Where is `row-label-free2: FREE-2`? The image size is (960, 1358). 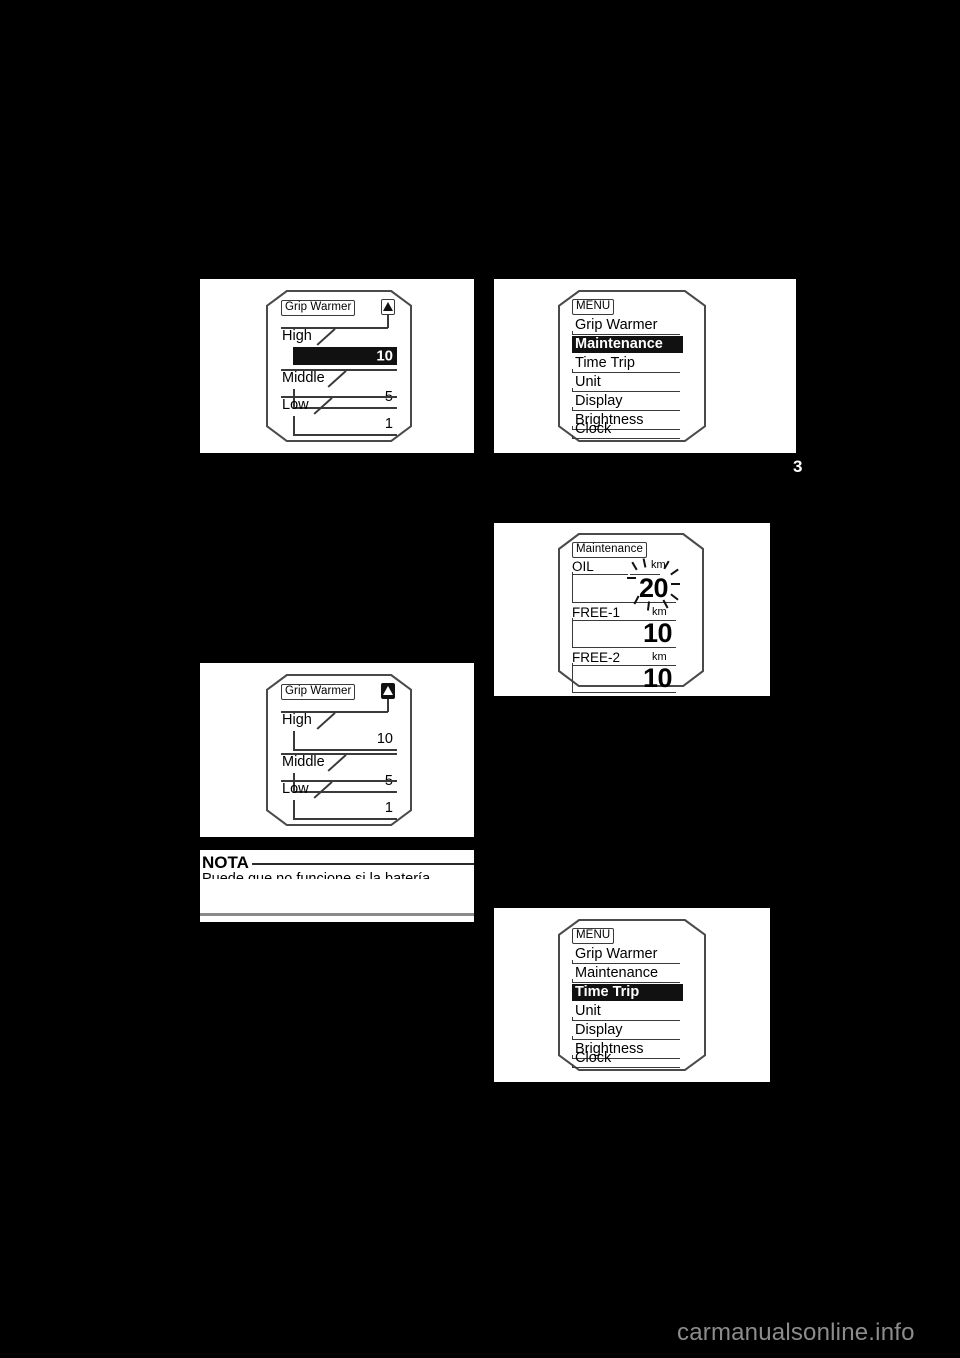
row-label-free2: FREE-2 is located at coordinates (596, 657).